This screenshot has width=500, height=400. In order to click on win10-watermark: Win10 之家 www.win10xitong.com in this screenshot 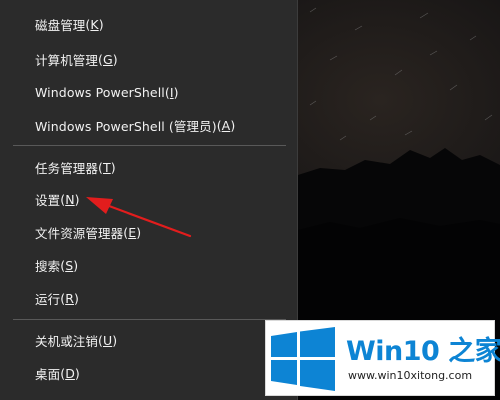, I will do `click(382, 358)`.